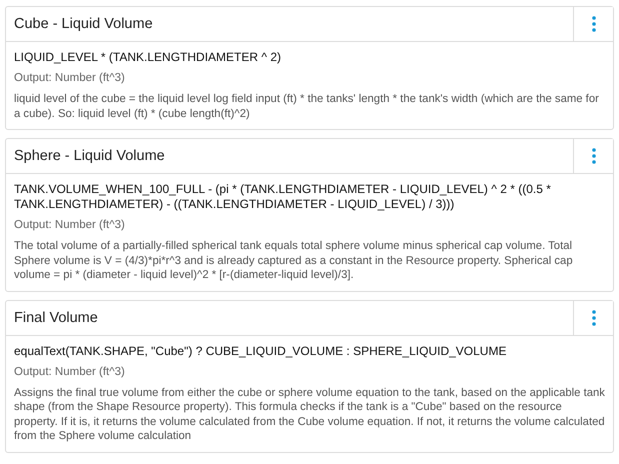  I want to click on formula-description: liquid level of the cube = the liquid level log field input (ft) * the tanks' length * the tank's width (which are the same for a cube). So: liquid level (ft) * (cube length(ft)^2), so click(307, 106).